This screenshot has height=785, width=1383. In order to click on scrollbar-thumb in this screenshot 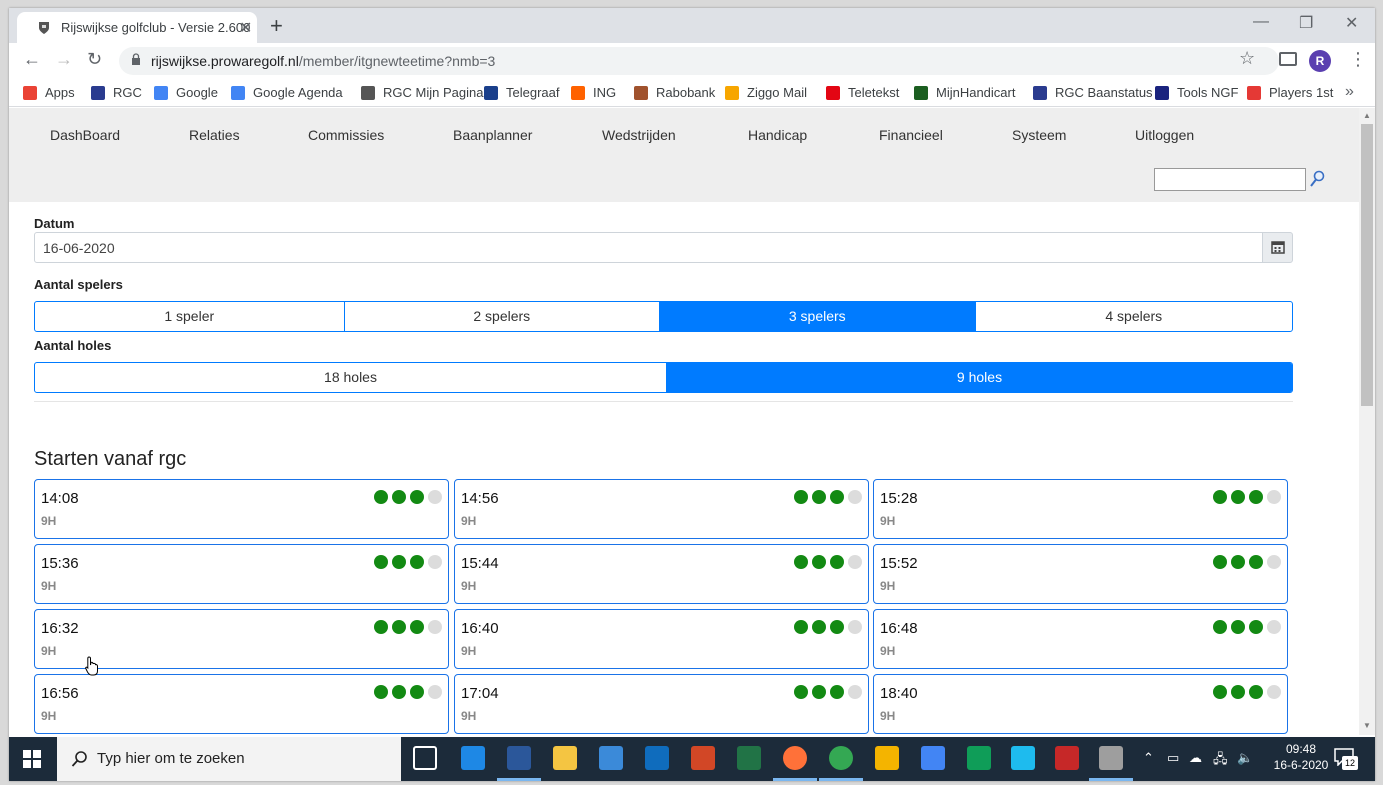, I will do `click(1367, 265)`.